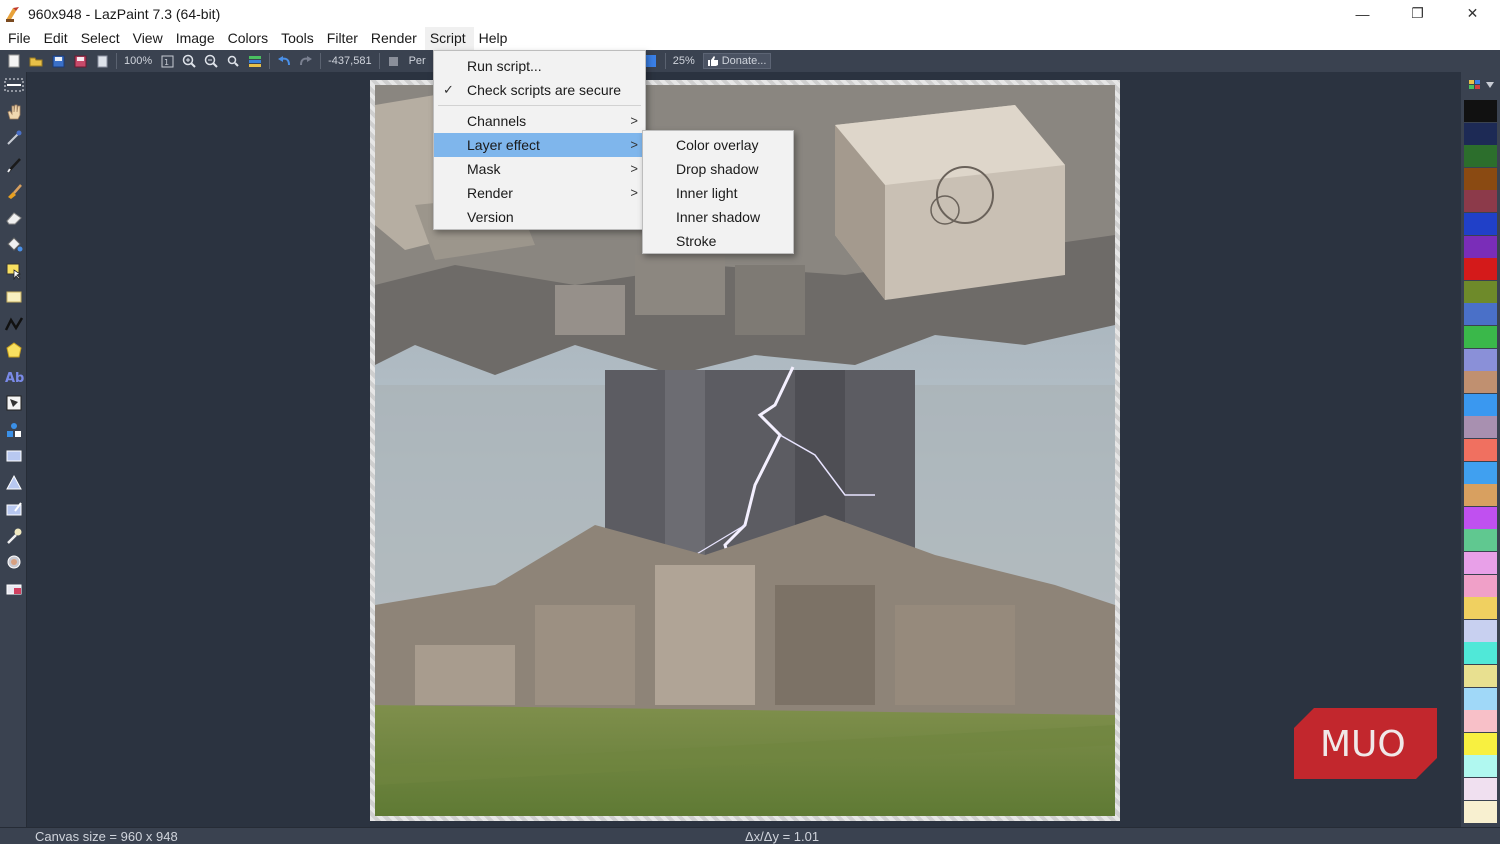 This screenshot has height=844, width=1500. Describe the element at coordinates (395, 38) in the screenshot. I see `menu-render: Render` at that location.